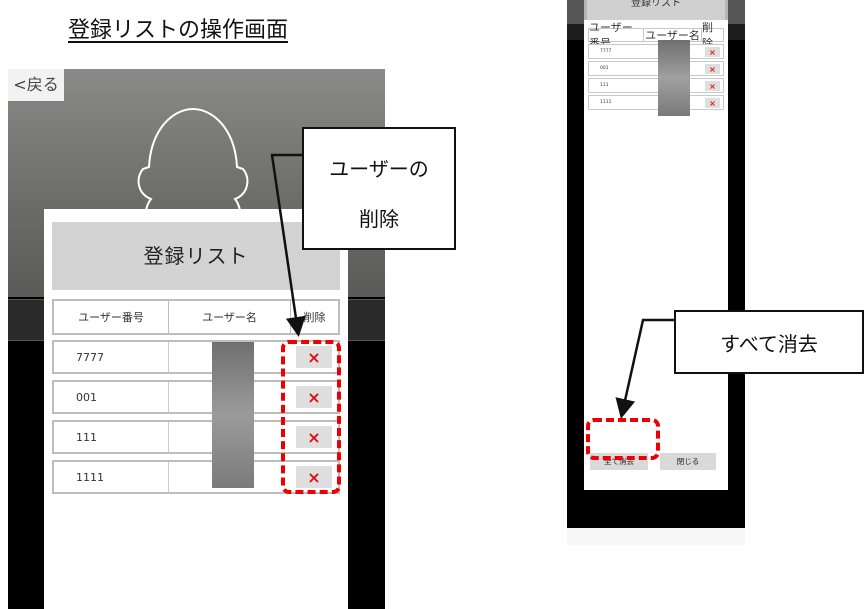 The width and height of the screenshot is (866, 609). Describe the element at coordinates (229, 317) in the screenshot. I see `header-user-name: ユーザー名` at that location.